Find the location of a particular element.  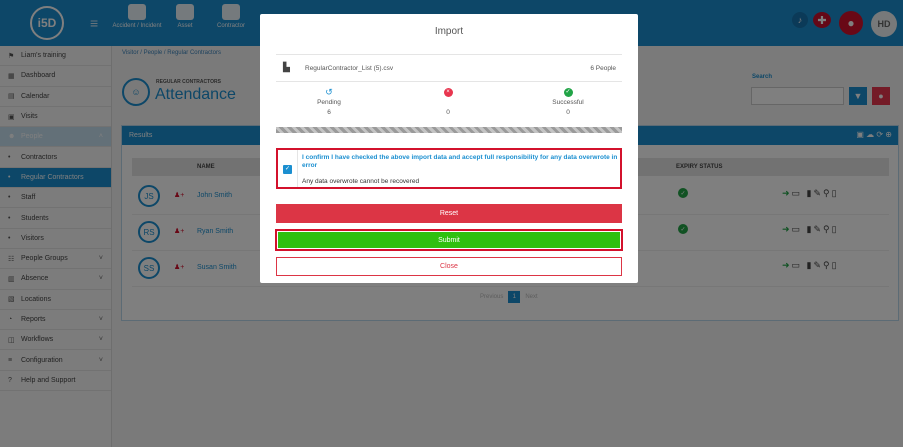

reset-button: Reset is located at coordinates (449, 213).